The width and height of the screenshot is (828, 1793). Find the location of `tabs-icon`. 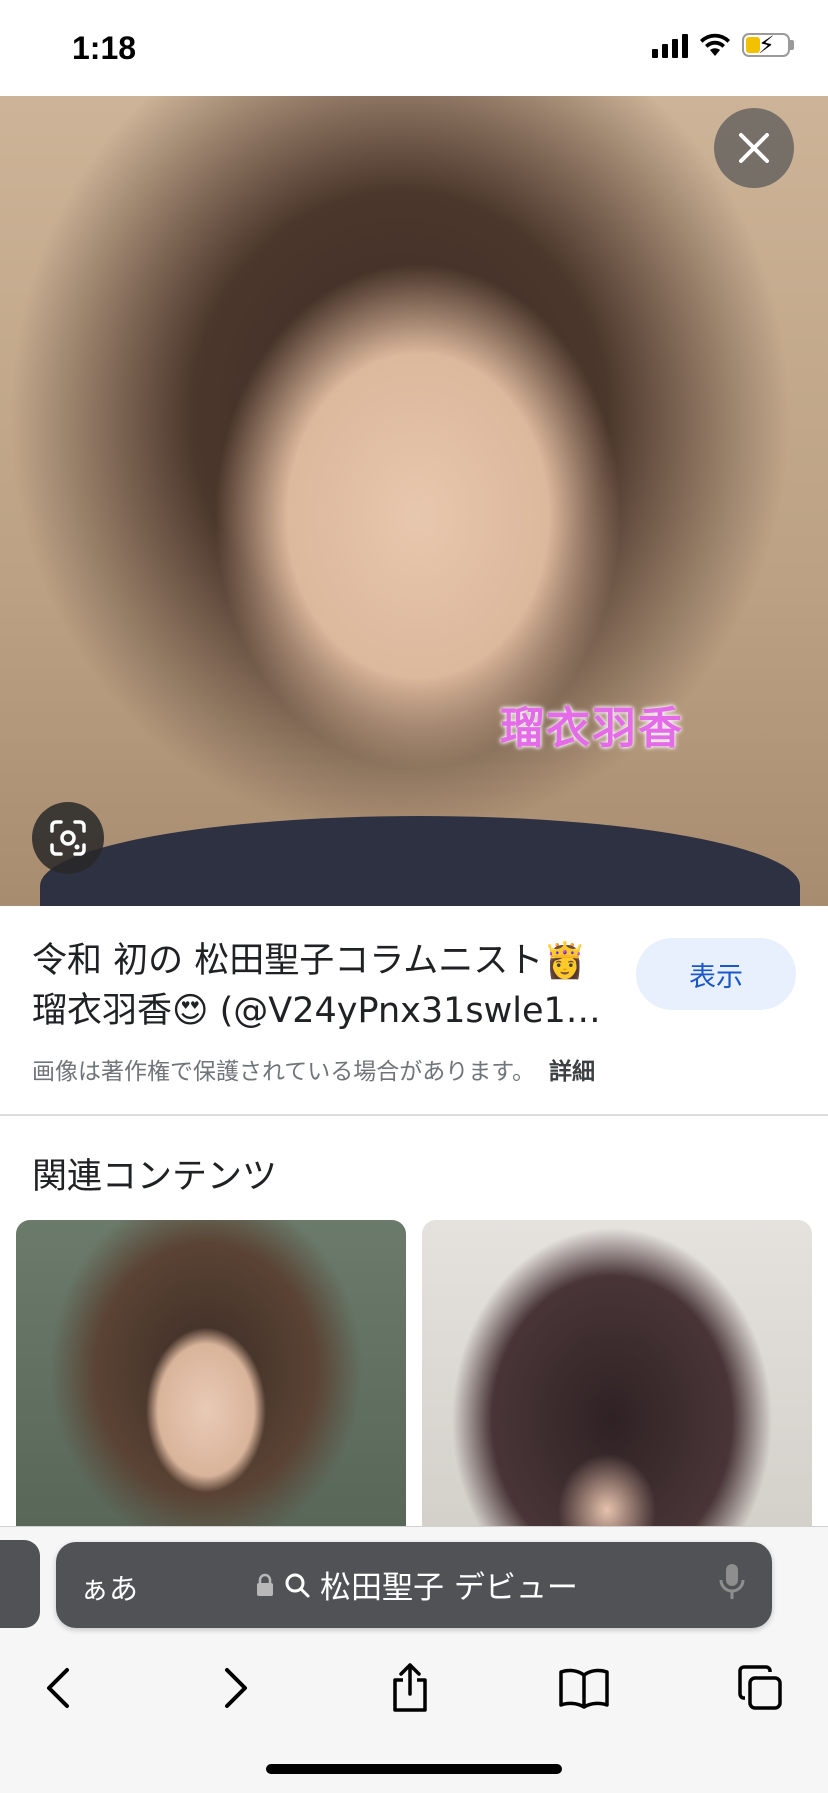

tabs-icon is located at coordinates (760, 1687).